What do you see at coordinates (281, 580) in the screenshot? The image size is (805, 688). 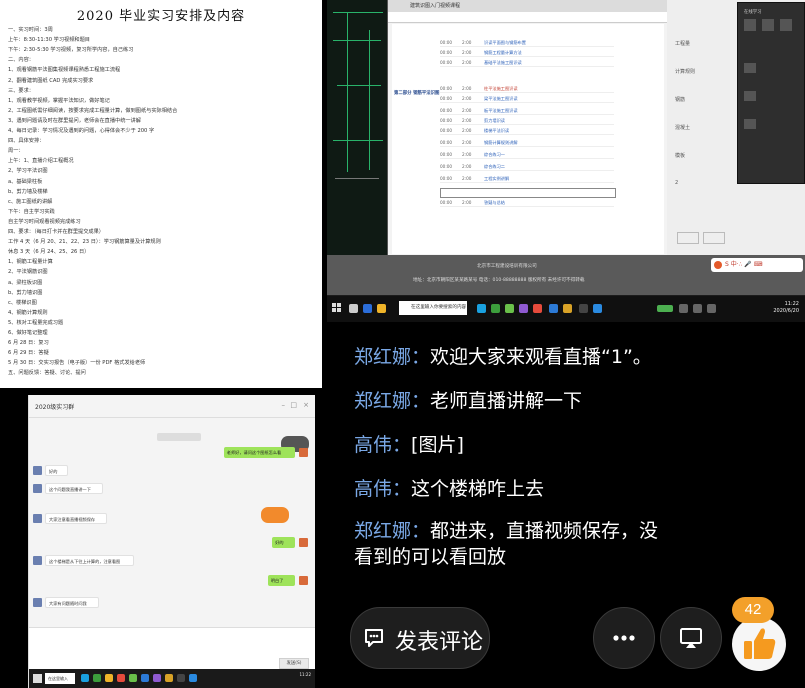 I see `chat-message: 明白了` at bounding box center [281, 580].